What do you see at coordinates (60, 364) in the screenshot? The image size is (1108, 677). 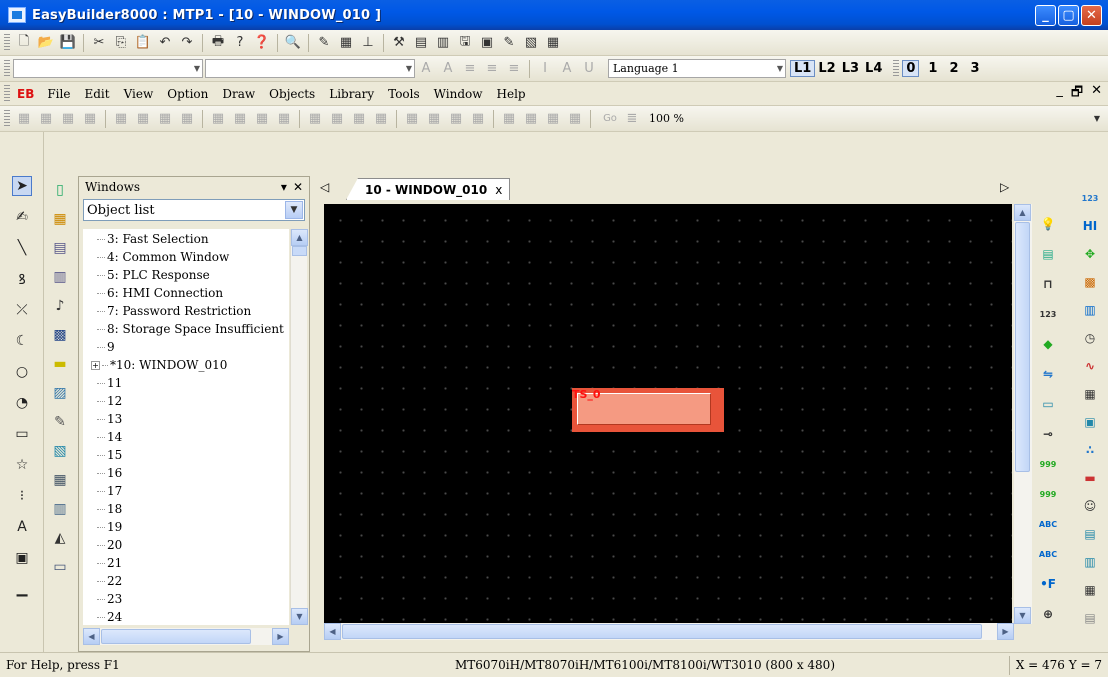 I see `keypad-icon: ▬` at bounding box center [60, 364].